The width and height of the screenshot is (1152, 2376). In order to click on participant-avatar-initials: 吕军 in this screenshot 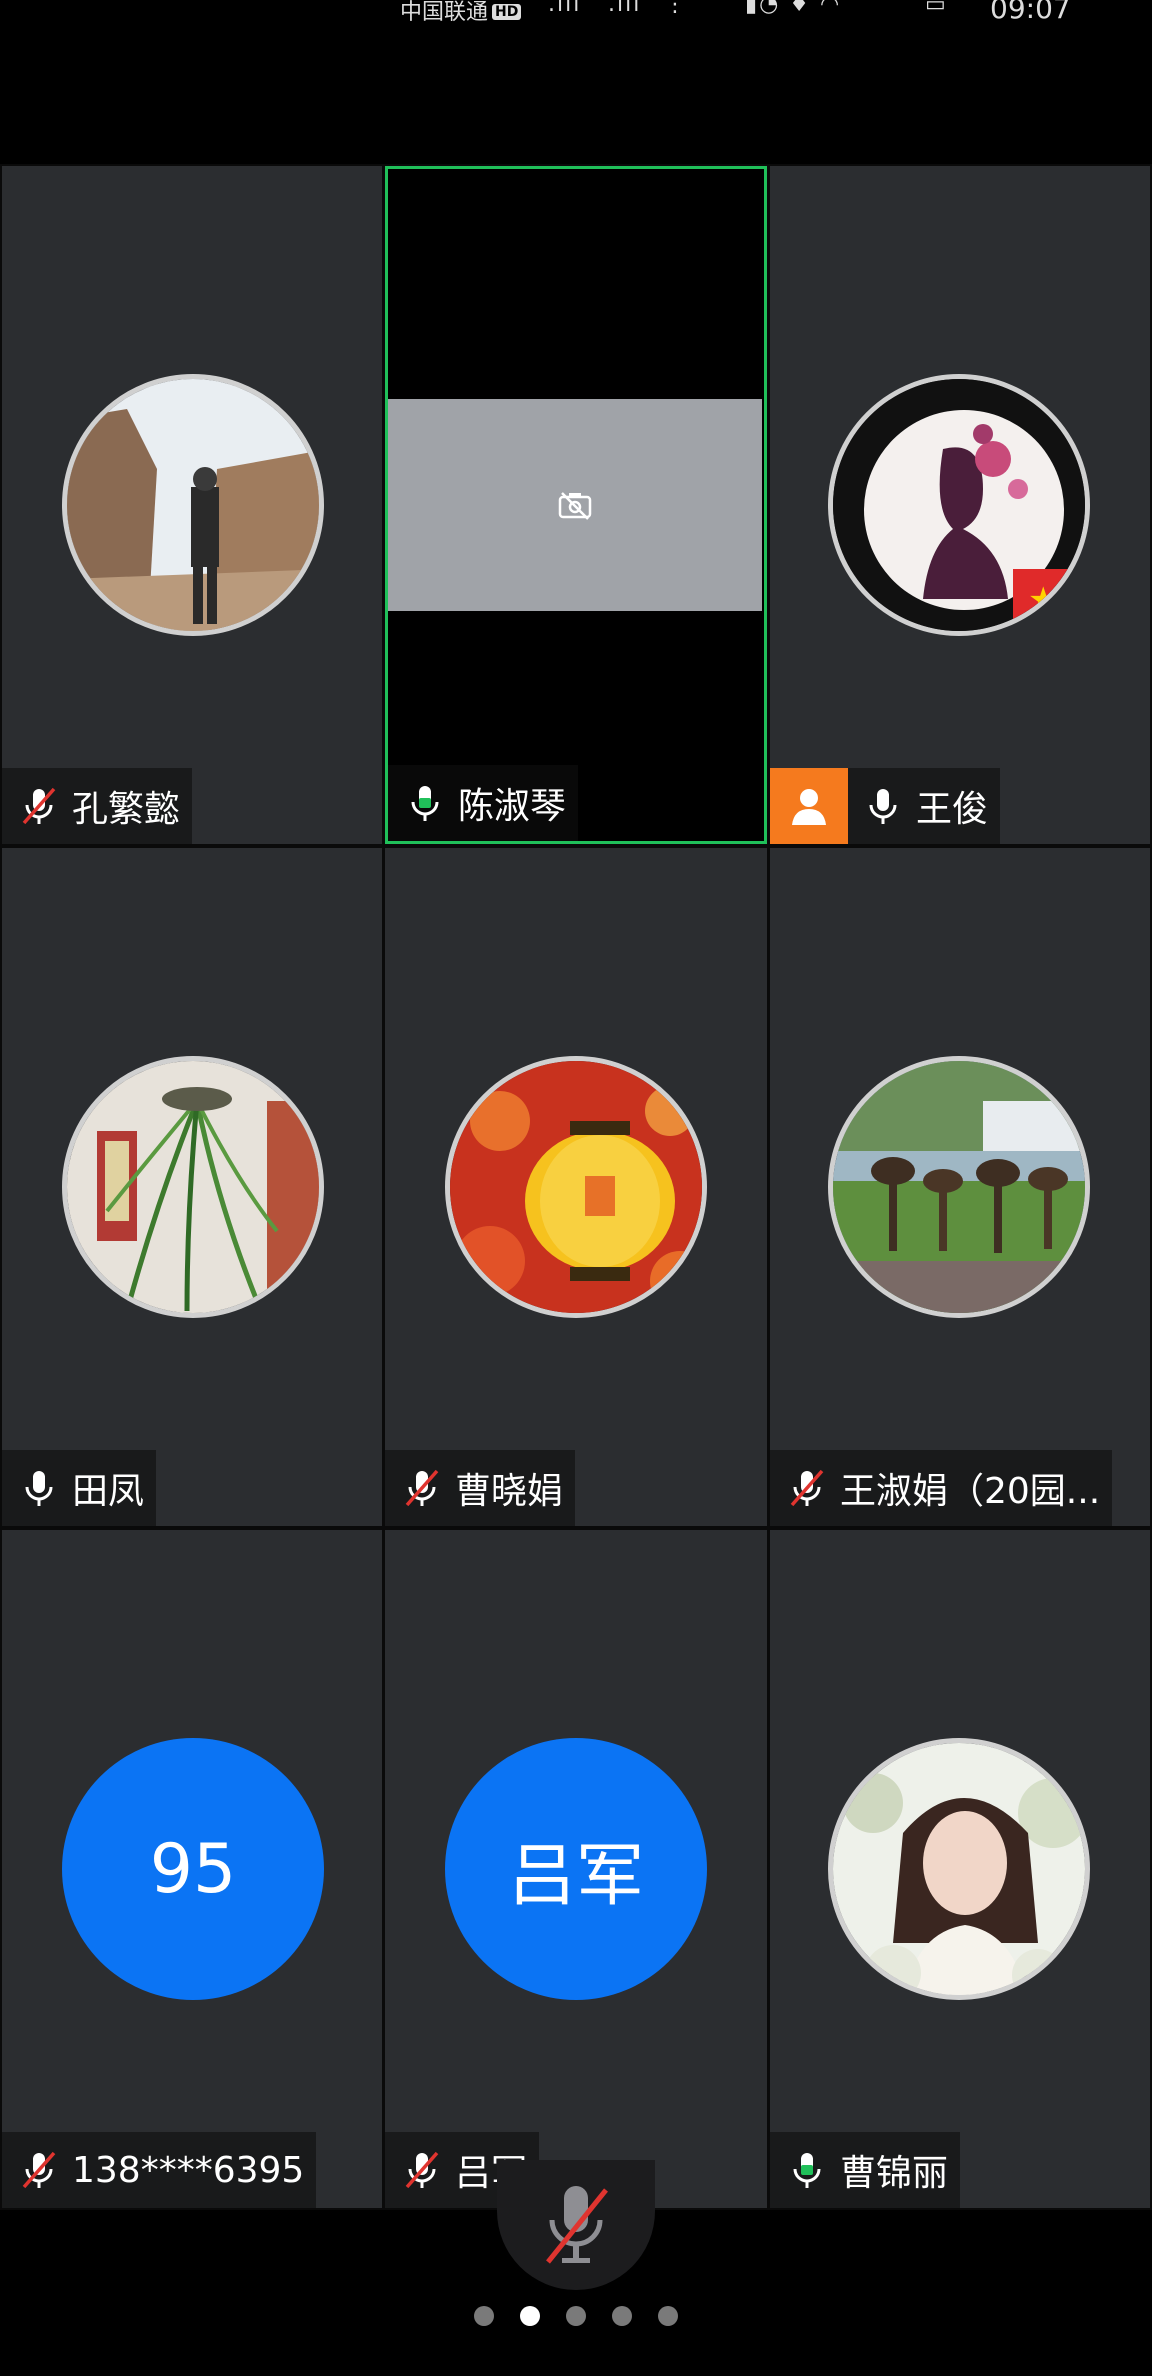, I will do `click(576, 1869)`.